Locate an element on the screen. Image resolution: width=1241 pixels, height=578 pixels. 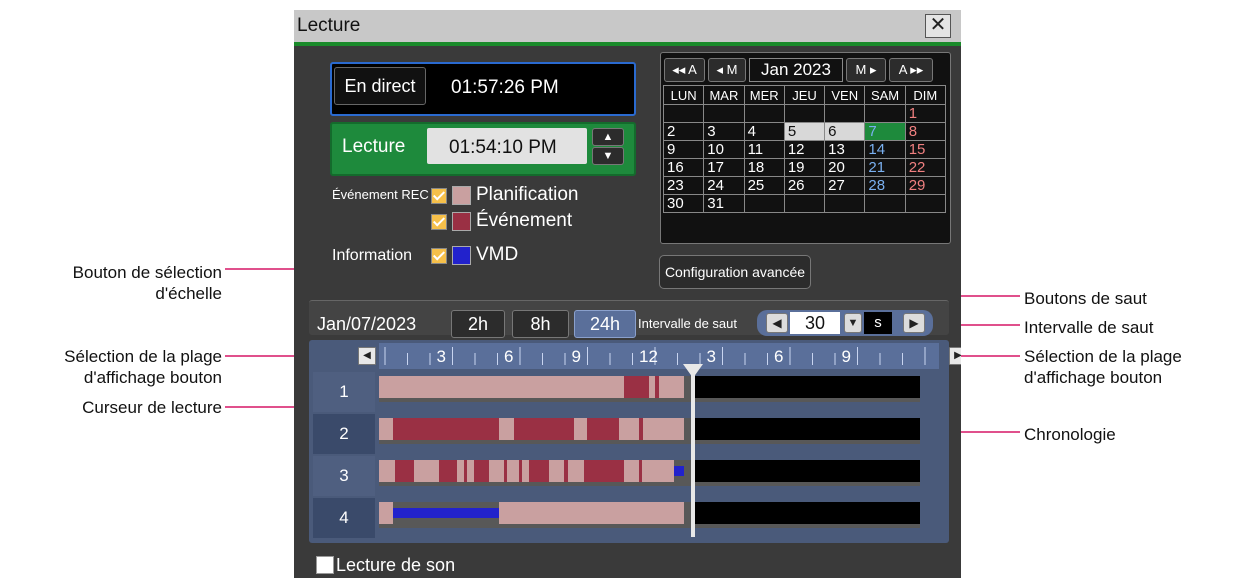
camera-label: 3 is located at coordinates (344, 475).